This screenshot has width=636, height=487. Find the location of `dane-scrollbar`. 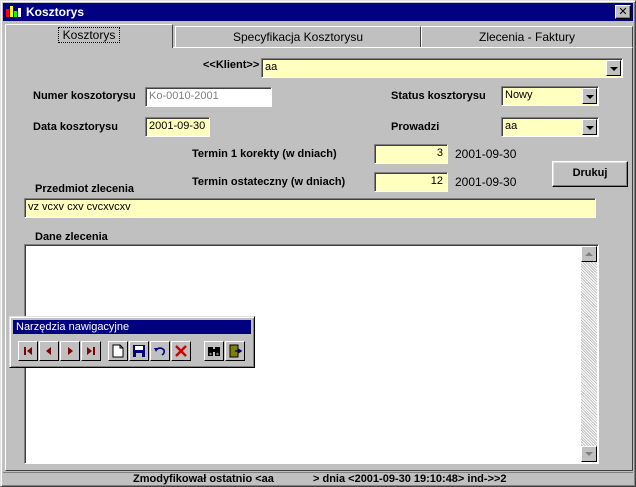

dane-scrollbar is located at coordinates (589, 354).